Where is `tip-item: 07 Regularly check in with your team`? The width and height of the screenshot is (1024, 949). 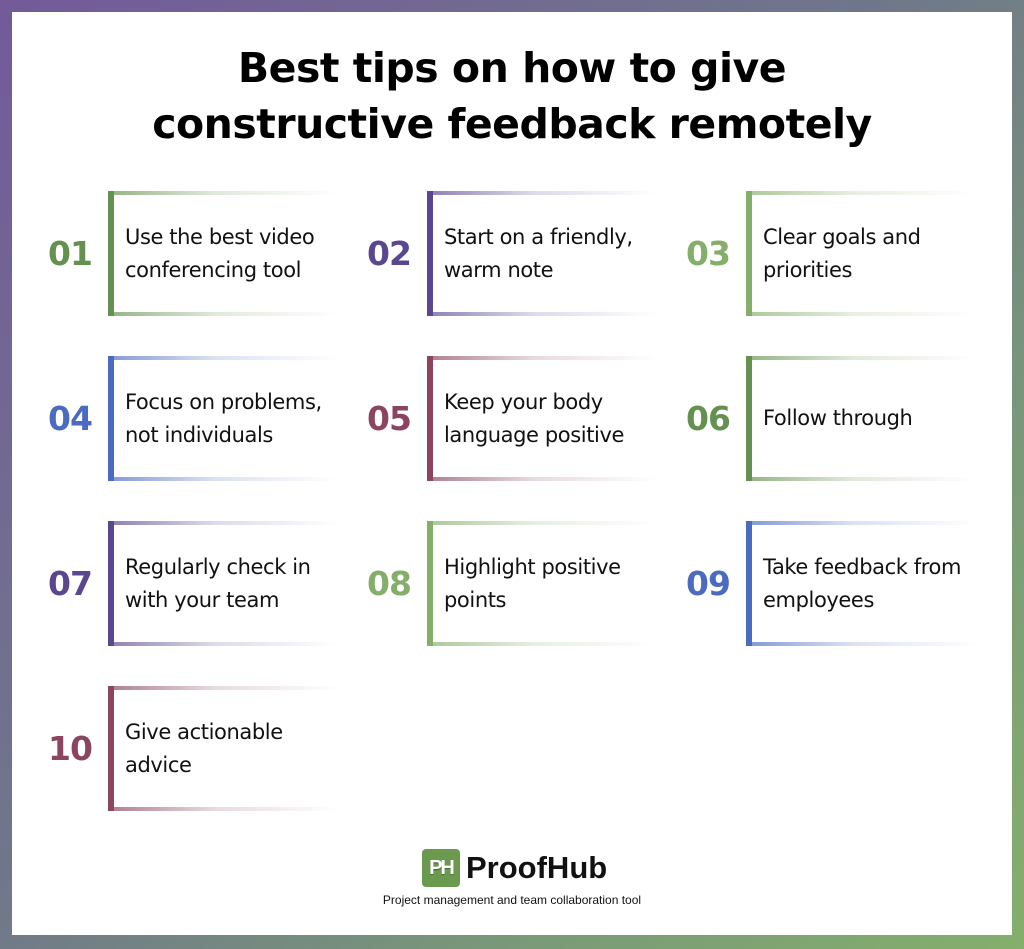 tip-item: 07 Regularly check in with your team is located at coordinates (193, 583).